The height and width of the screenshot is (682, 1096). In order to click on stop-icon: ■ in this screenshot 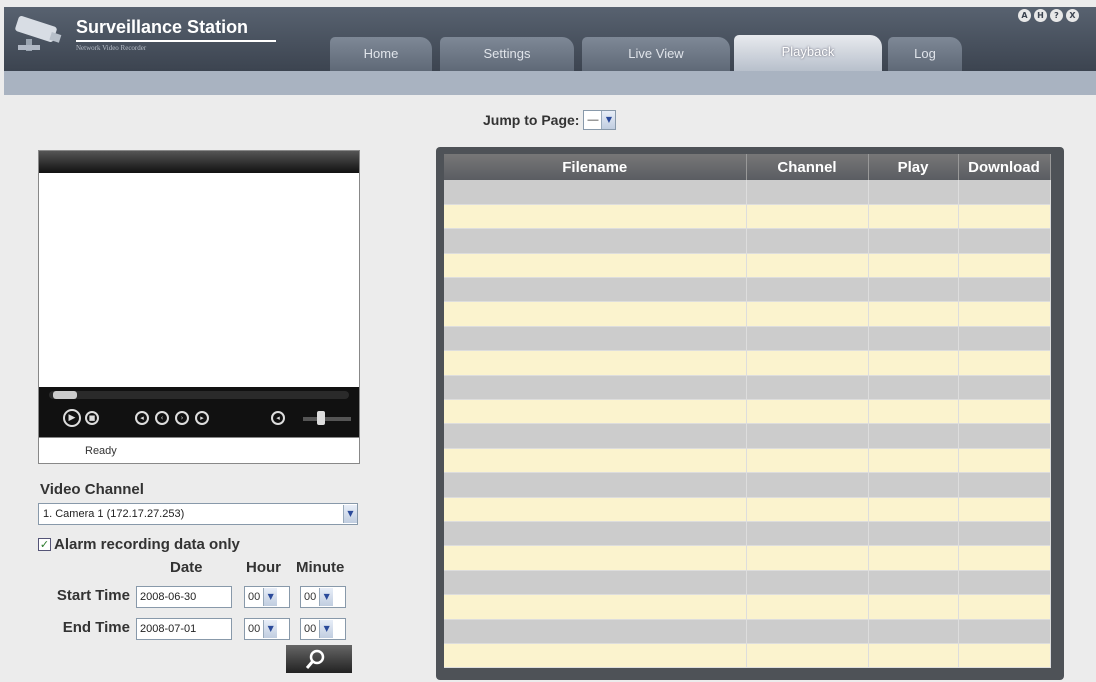, I will do `click(92, 418)`.